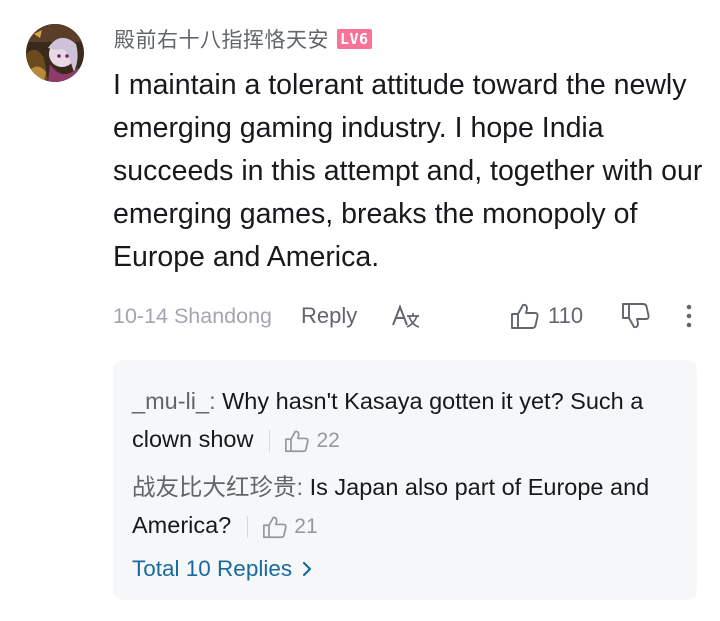  I want to click on reply-like-button: 21, so click(276, 527).